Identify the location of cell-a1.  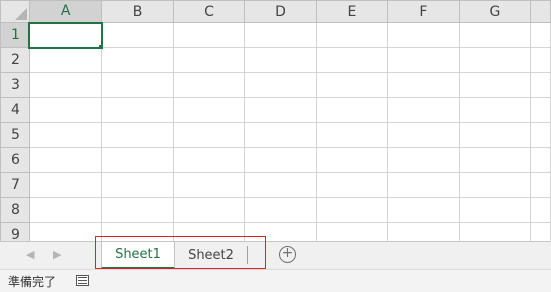
(65, 35).